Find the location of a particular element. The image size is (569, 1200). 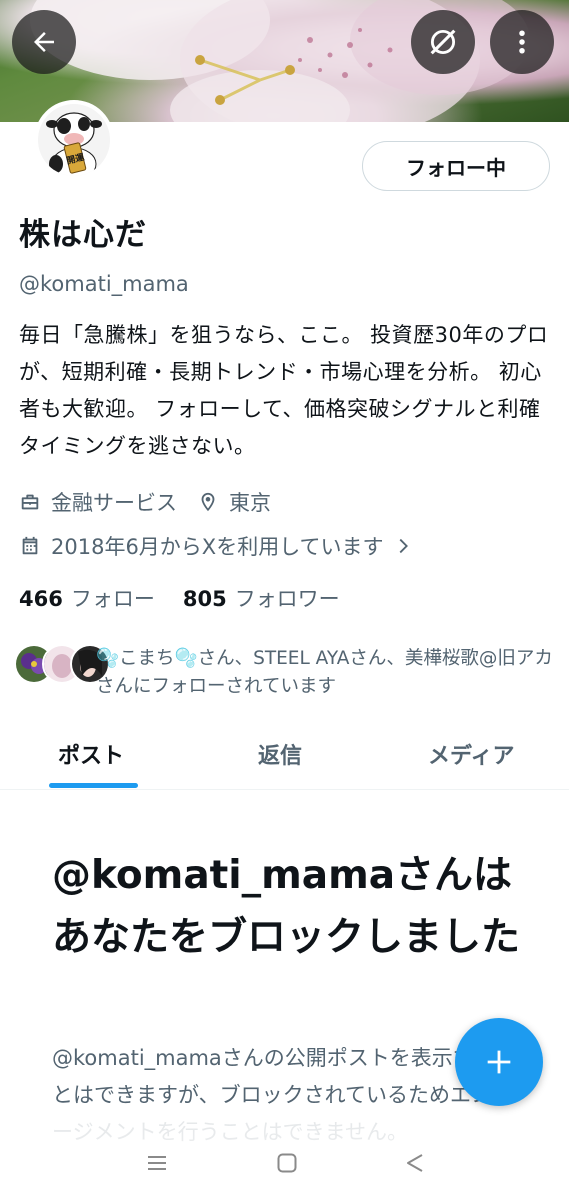

tab-replies: 返信 is located at coordinates (280, 754).